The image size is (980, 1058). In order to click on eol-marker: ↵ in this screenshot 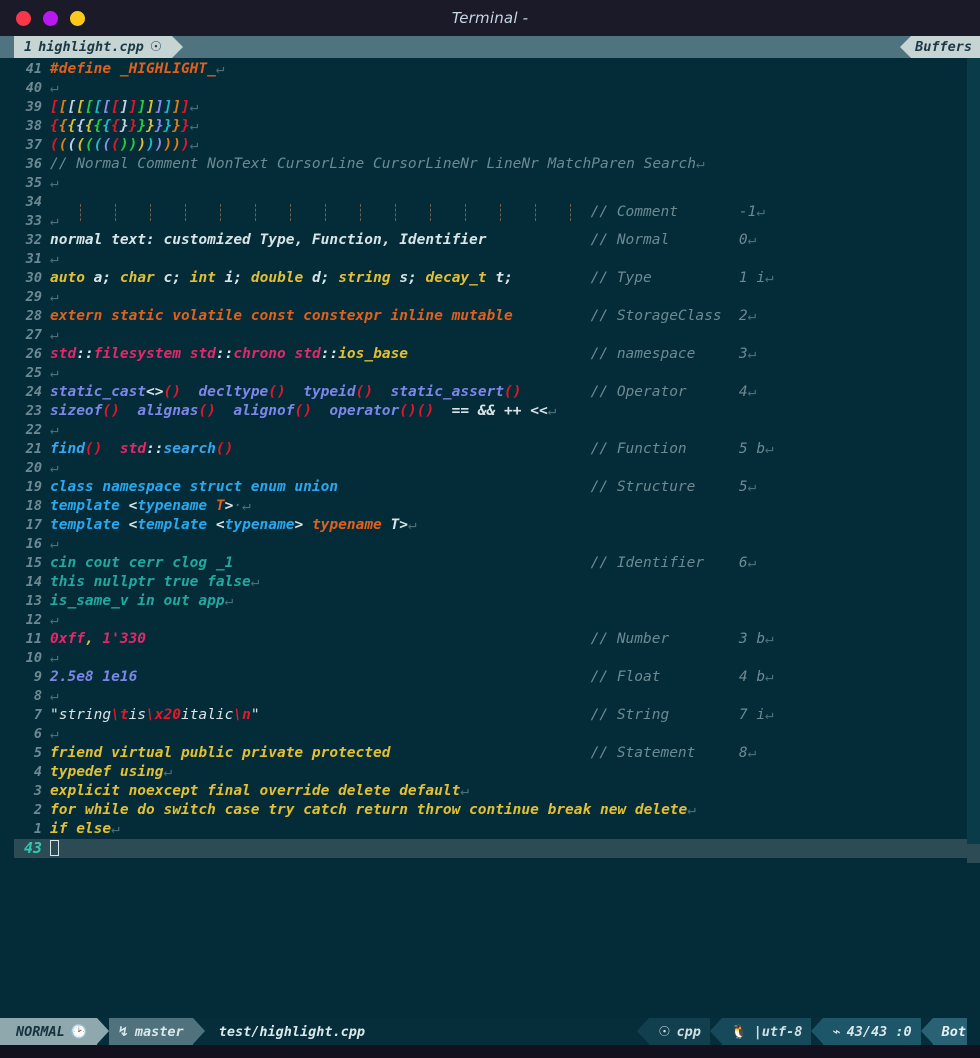, I will do `click(752, 563)`.